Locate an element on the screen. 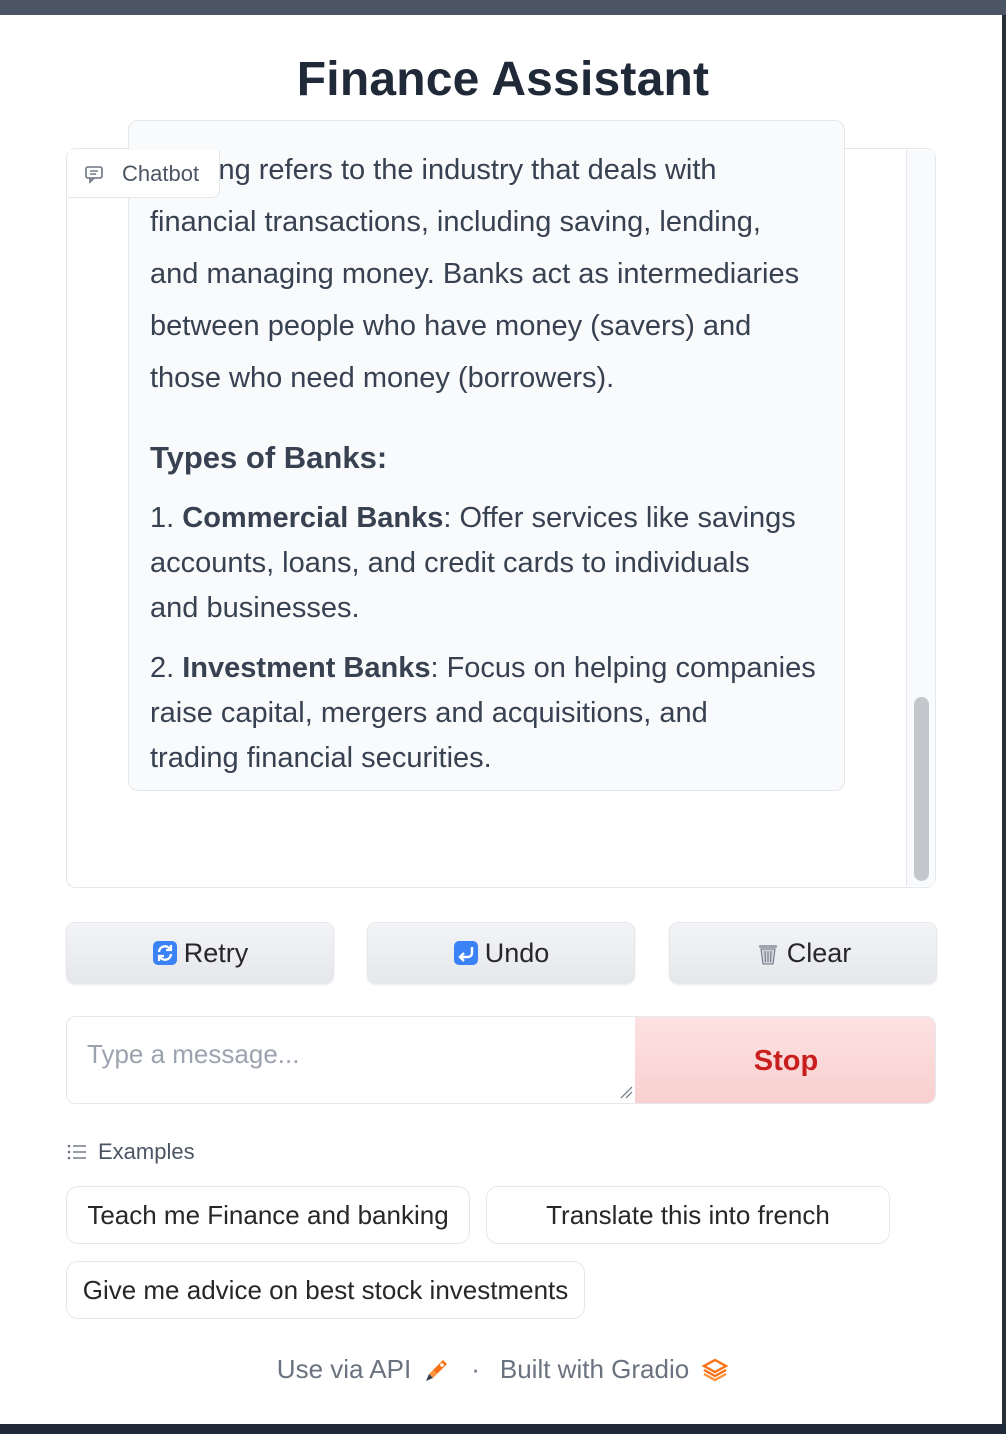 This screenshot has width=1006, height=1434. message-input is located at coordinates (351, 1059).